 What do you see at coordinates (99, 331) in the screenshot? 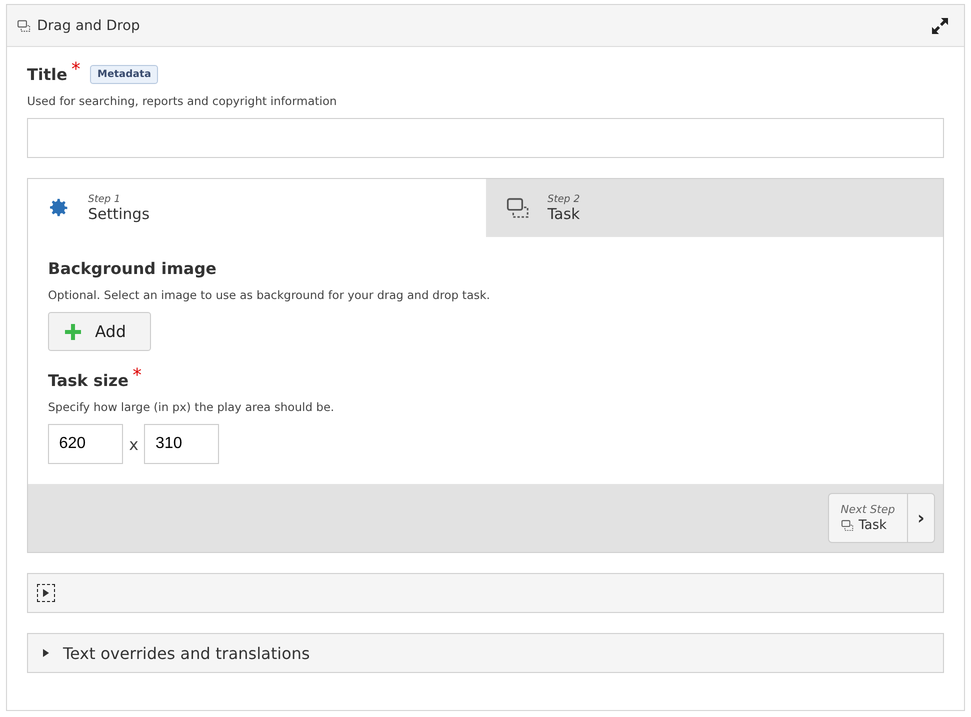
I see `add-button: Add` at bounding box center [99, 331].